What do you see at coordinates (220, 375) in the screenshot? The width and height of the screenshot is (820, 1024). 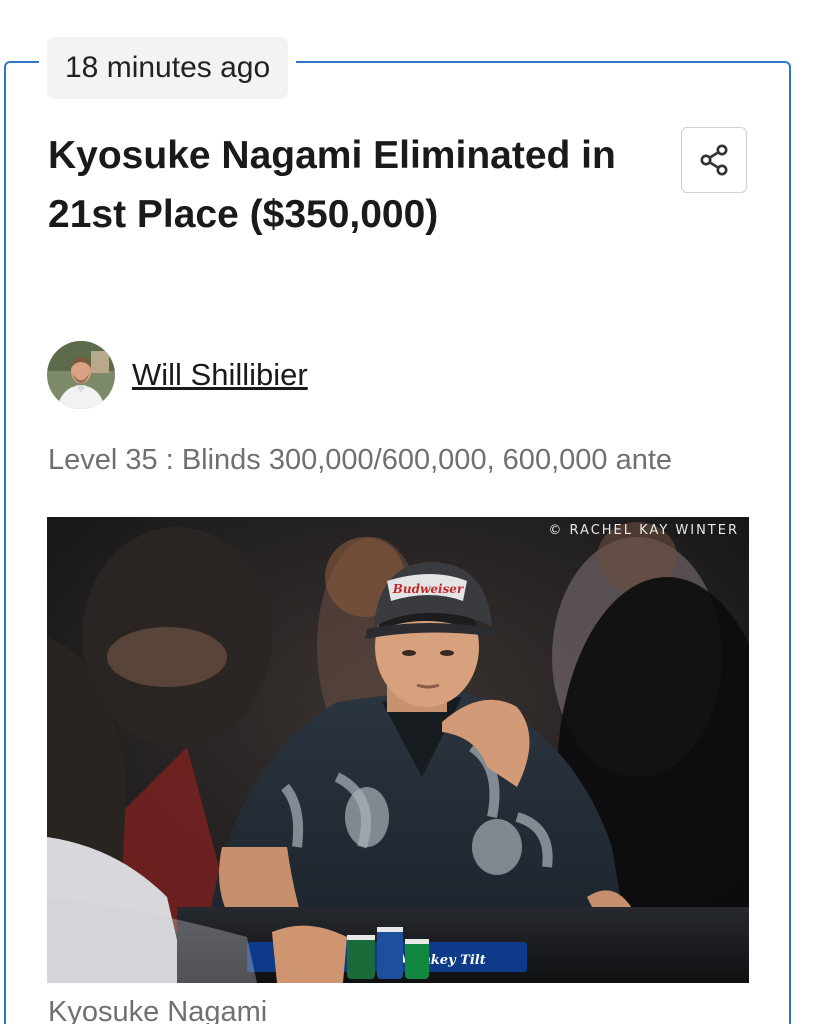 I see `author-name-link: Will Shillibier` at bounding box center [220, 375].